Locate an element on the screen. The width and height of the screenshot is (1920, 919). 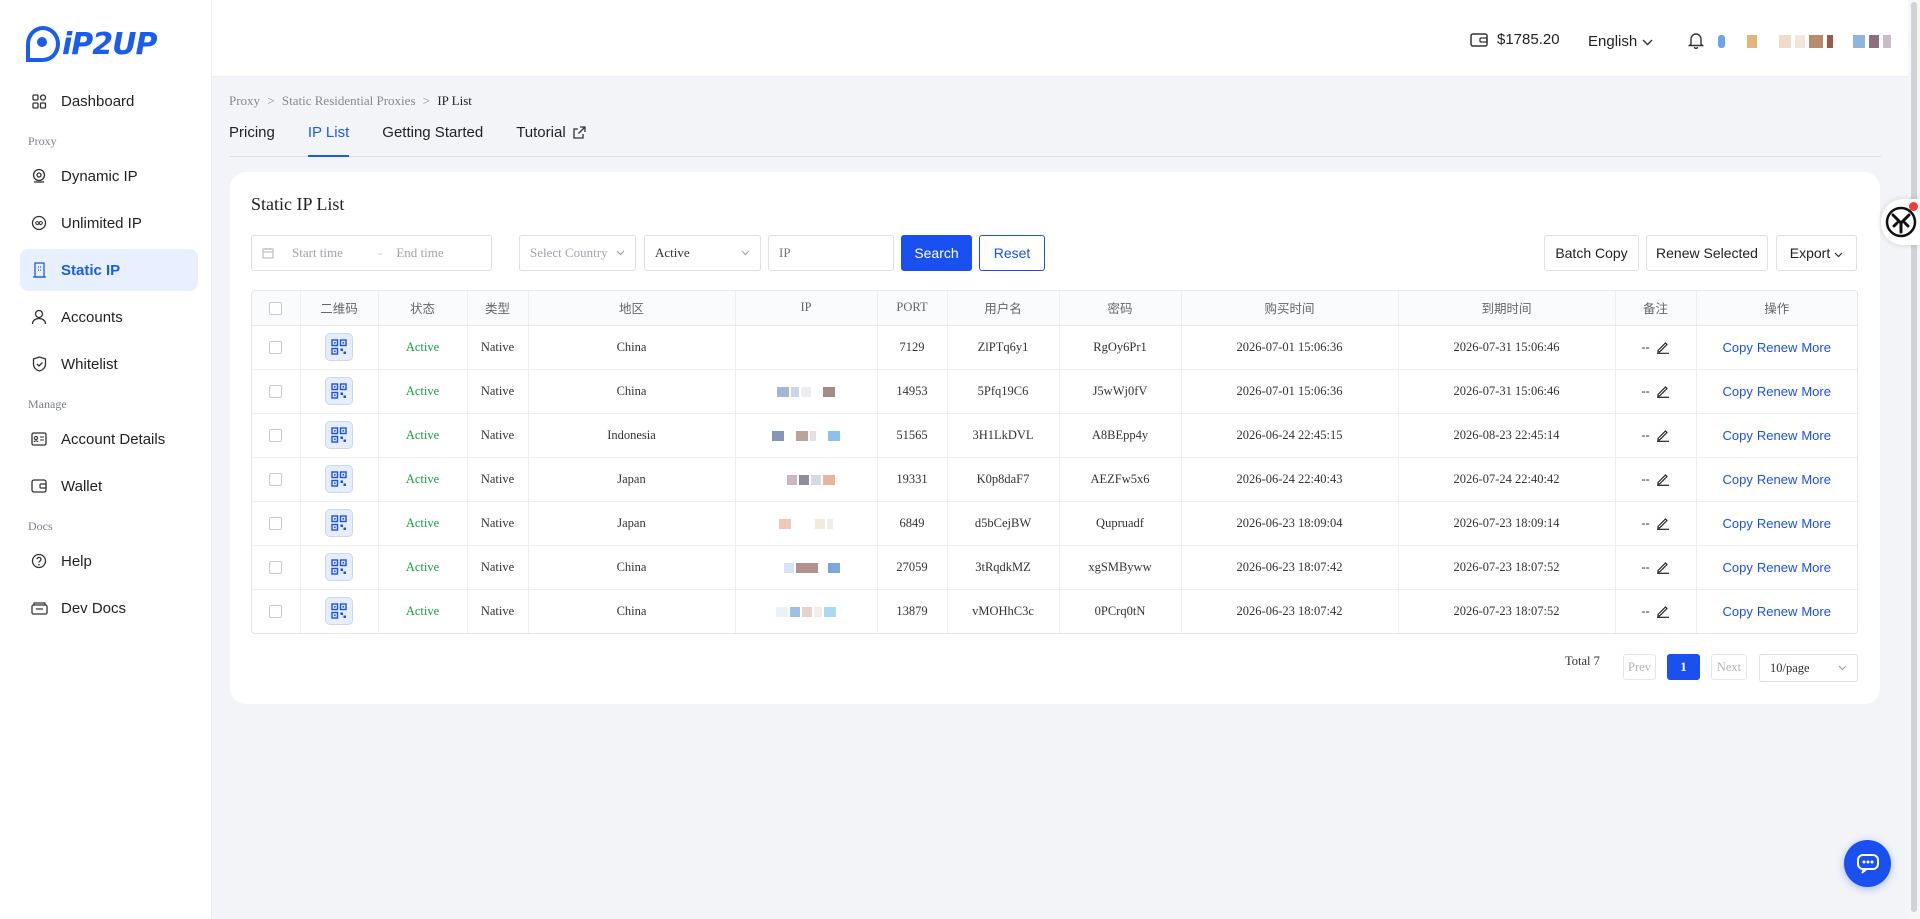
brand-logo: iP2UP is located at coordinates (91, 44).